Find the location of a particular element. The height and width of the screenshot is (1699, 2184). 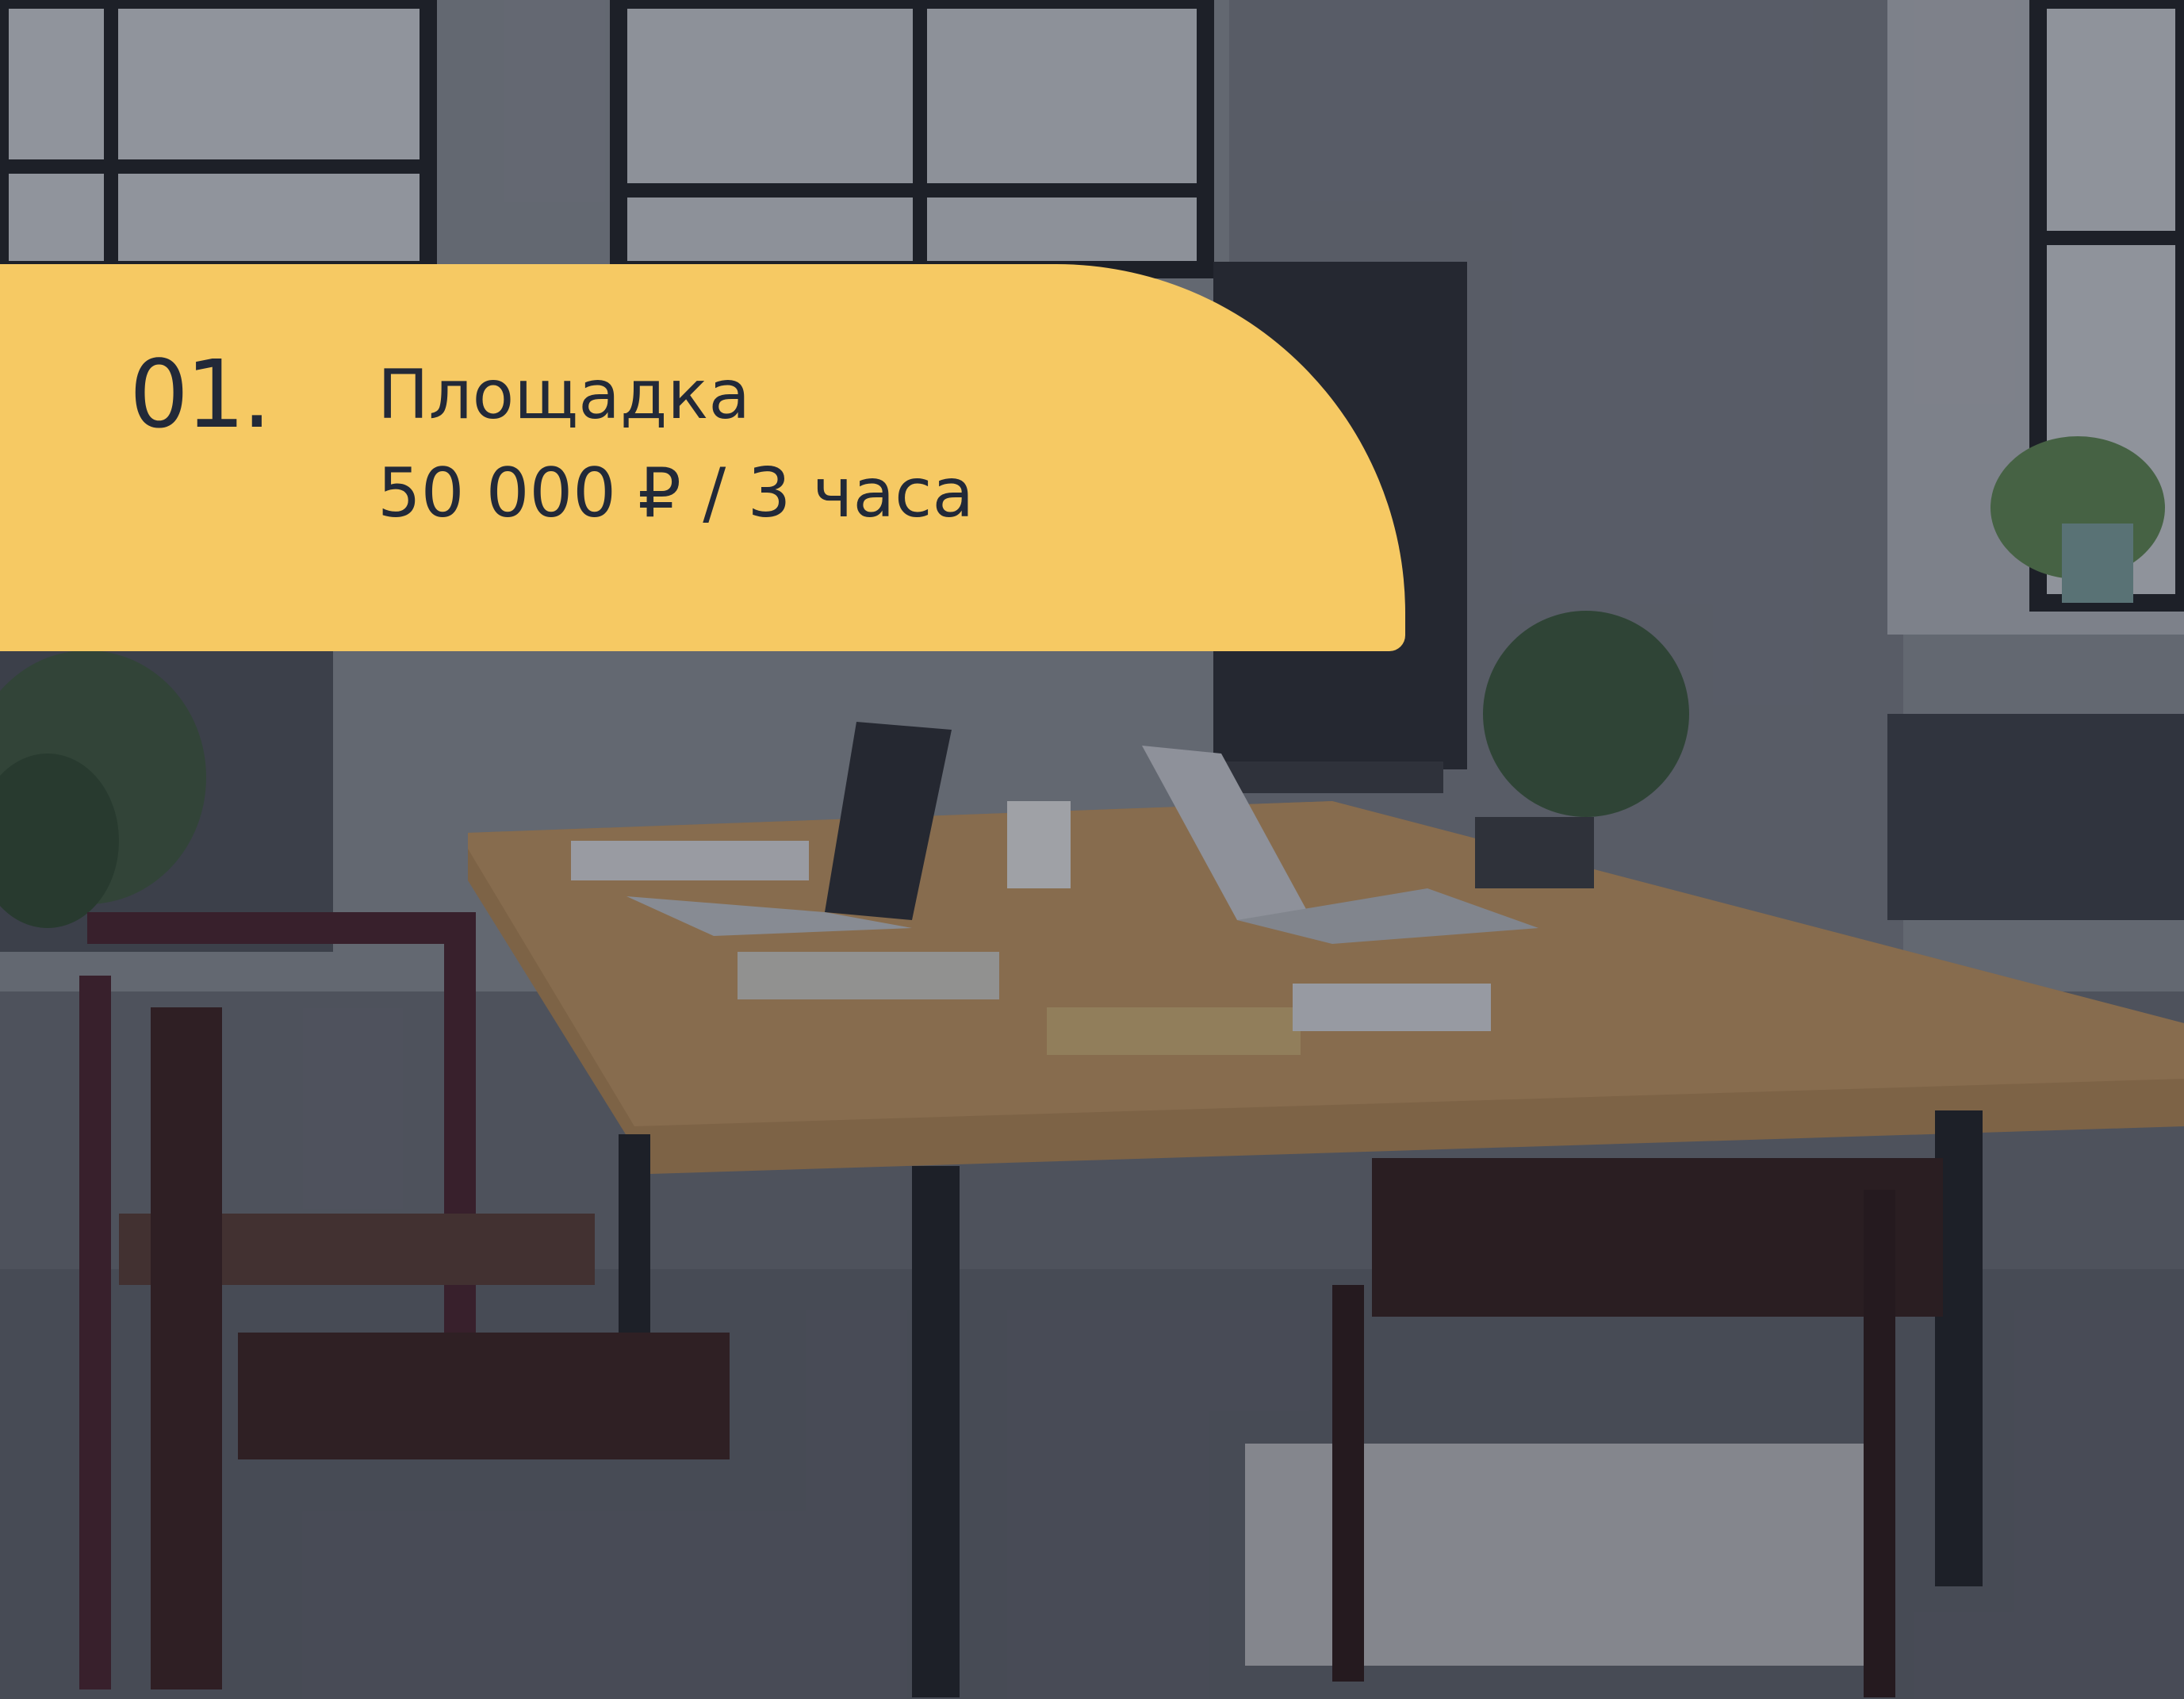

section-title: Площадка is located at coordinates (564, 395).